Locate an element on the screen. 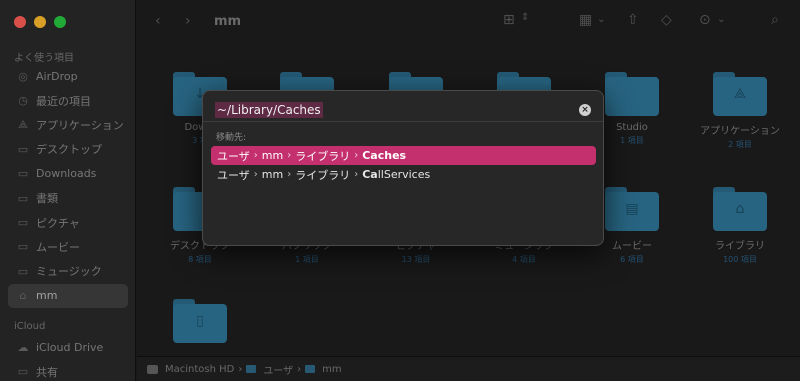 Image resolution: width=800 pixels, height=381 pixels. suggestion-item: ユーザ › mm › ライブラリ › Caches is located at coordinates (403, 155).